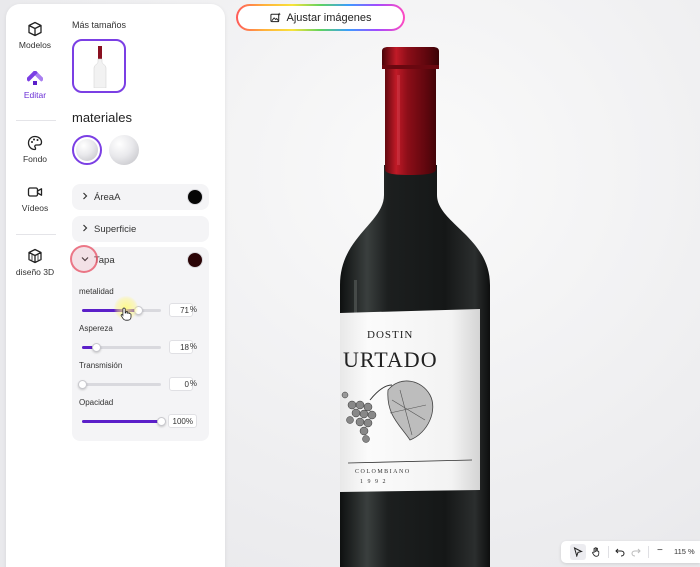 This screenshot has height=567, width=700. What do you see at coordinates (383, 472) in the screenshot?
I see `label-origin: COLOMBIANO` at bounding box center [383, 472].